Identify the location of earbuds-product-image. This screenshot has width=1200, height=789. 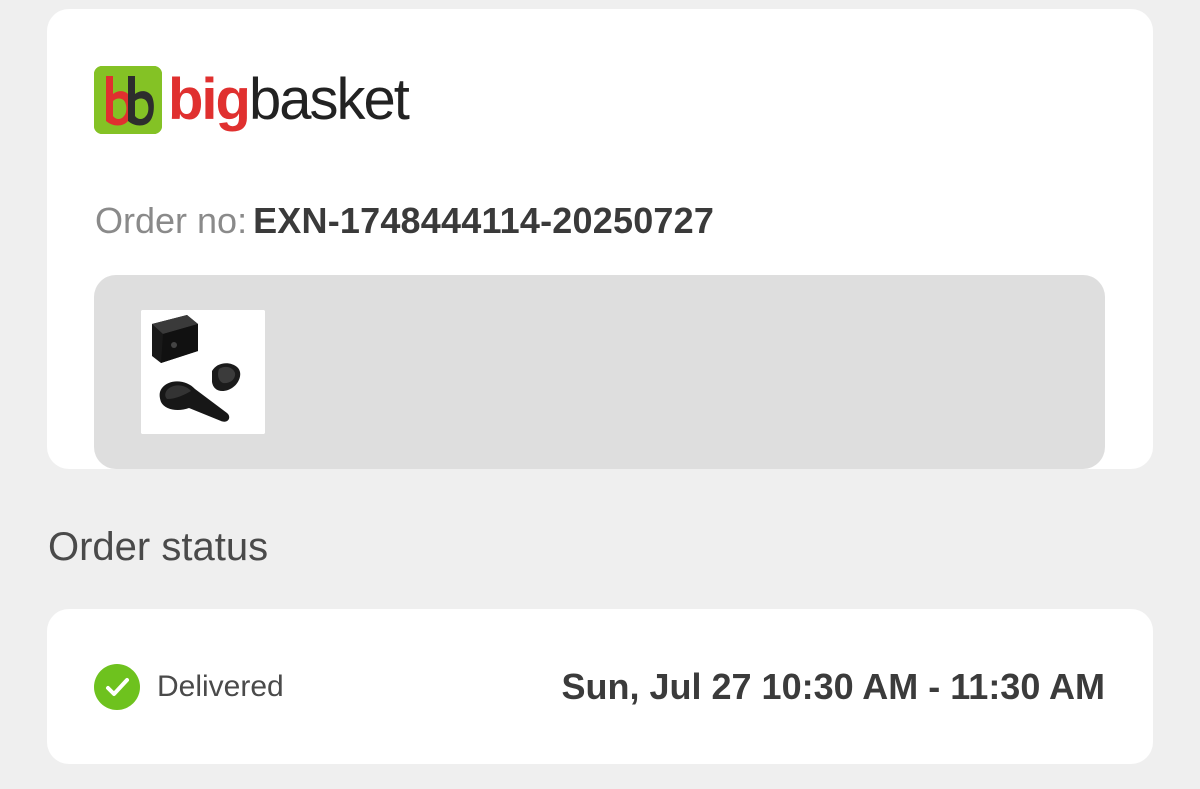
(203, 372).